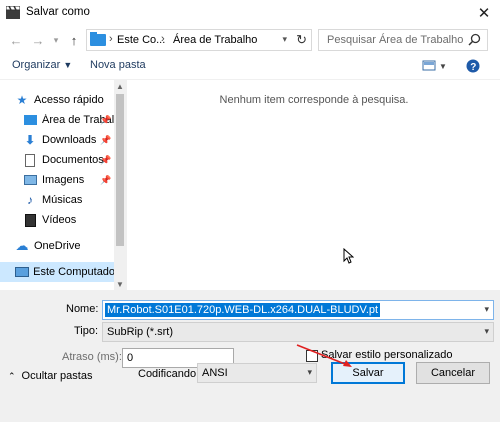 The height and width of the screenshot is (422, 500). What do you see at coordinates (474, 39) in the screenshot?
I see `search-icon` at bounding box center [474, 39].